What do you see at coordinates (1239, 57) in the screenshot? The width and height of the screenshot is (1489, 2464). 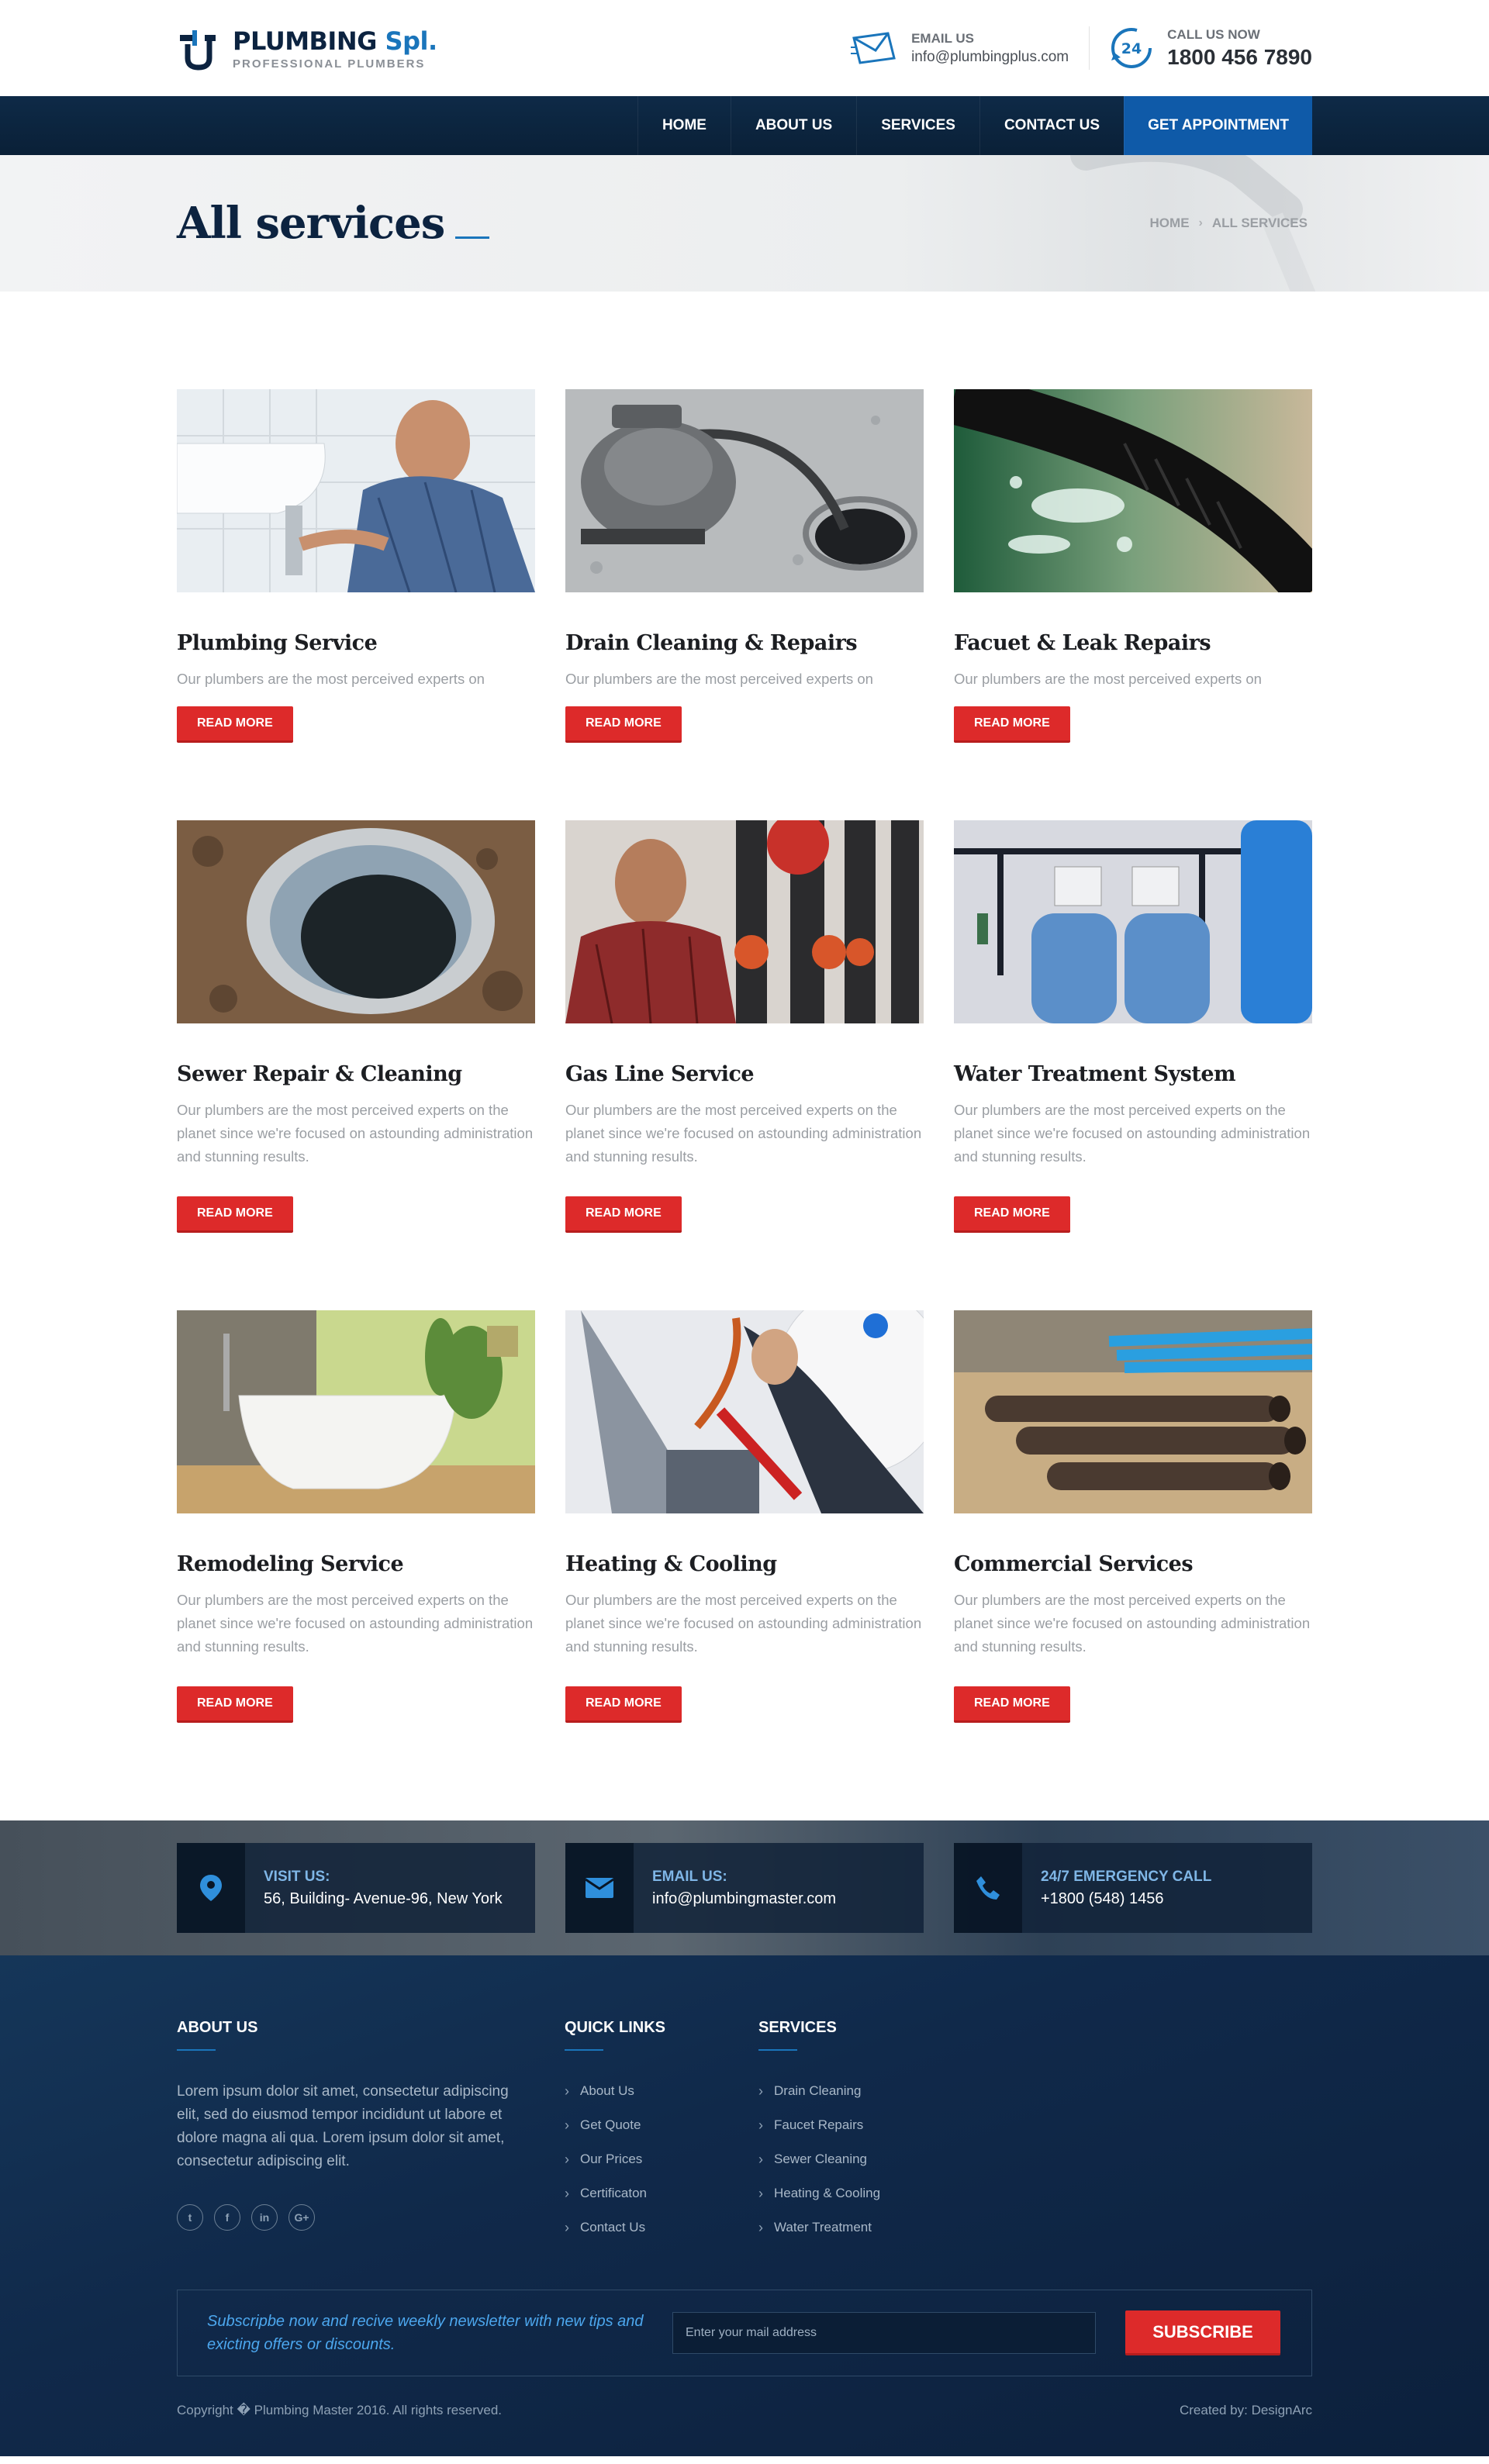 I see `call-value: 1800 456 7890` at bounding box center [1239, 57].